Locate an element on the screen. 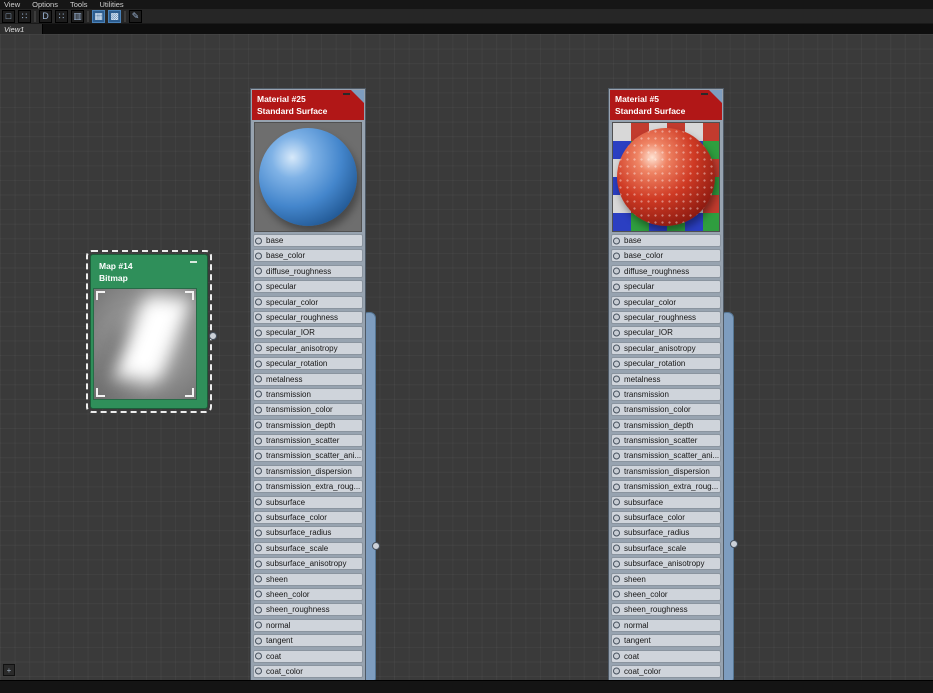  bitmap-title-bar: Map #14 Bitmap is located at coordinates (145, 272).